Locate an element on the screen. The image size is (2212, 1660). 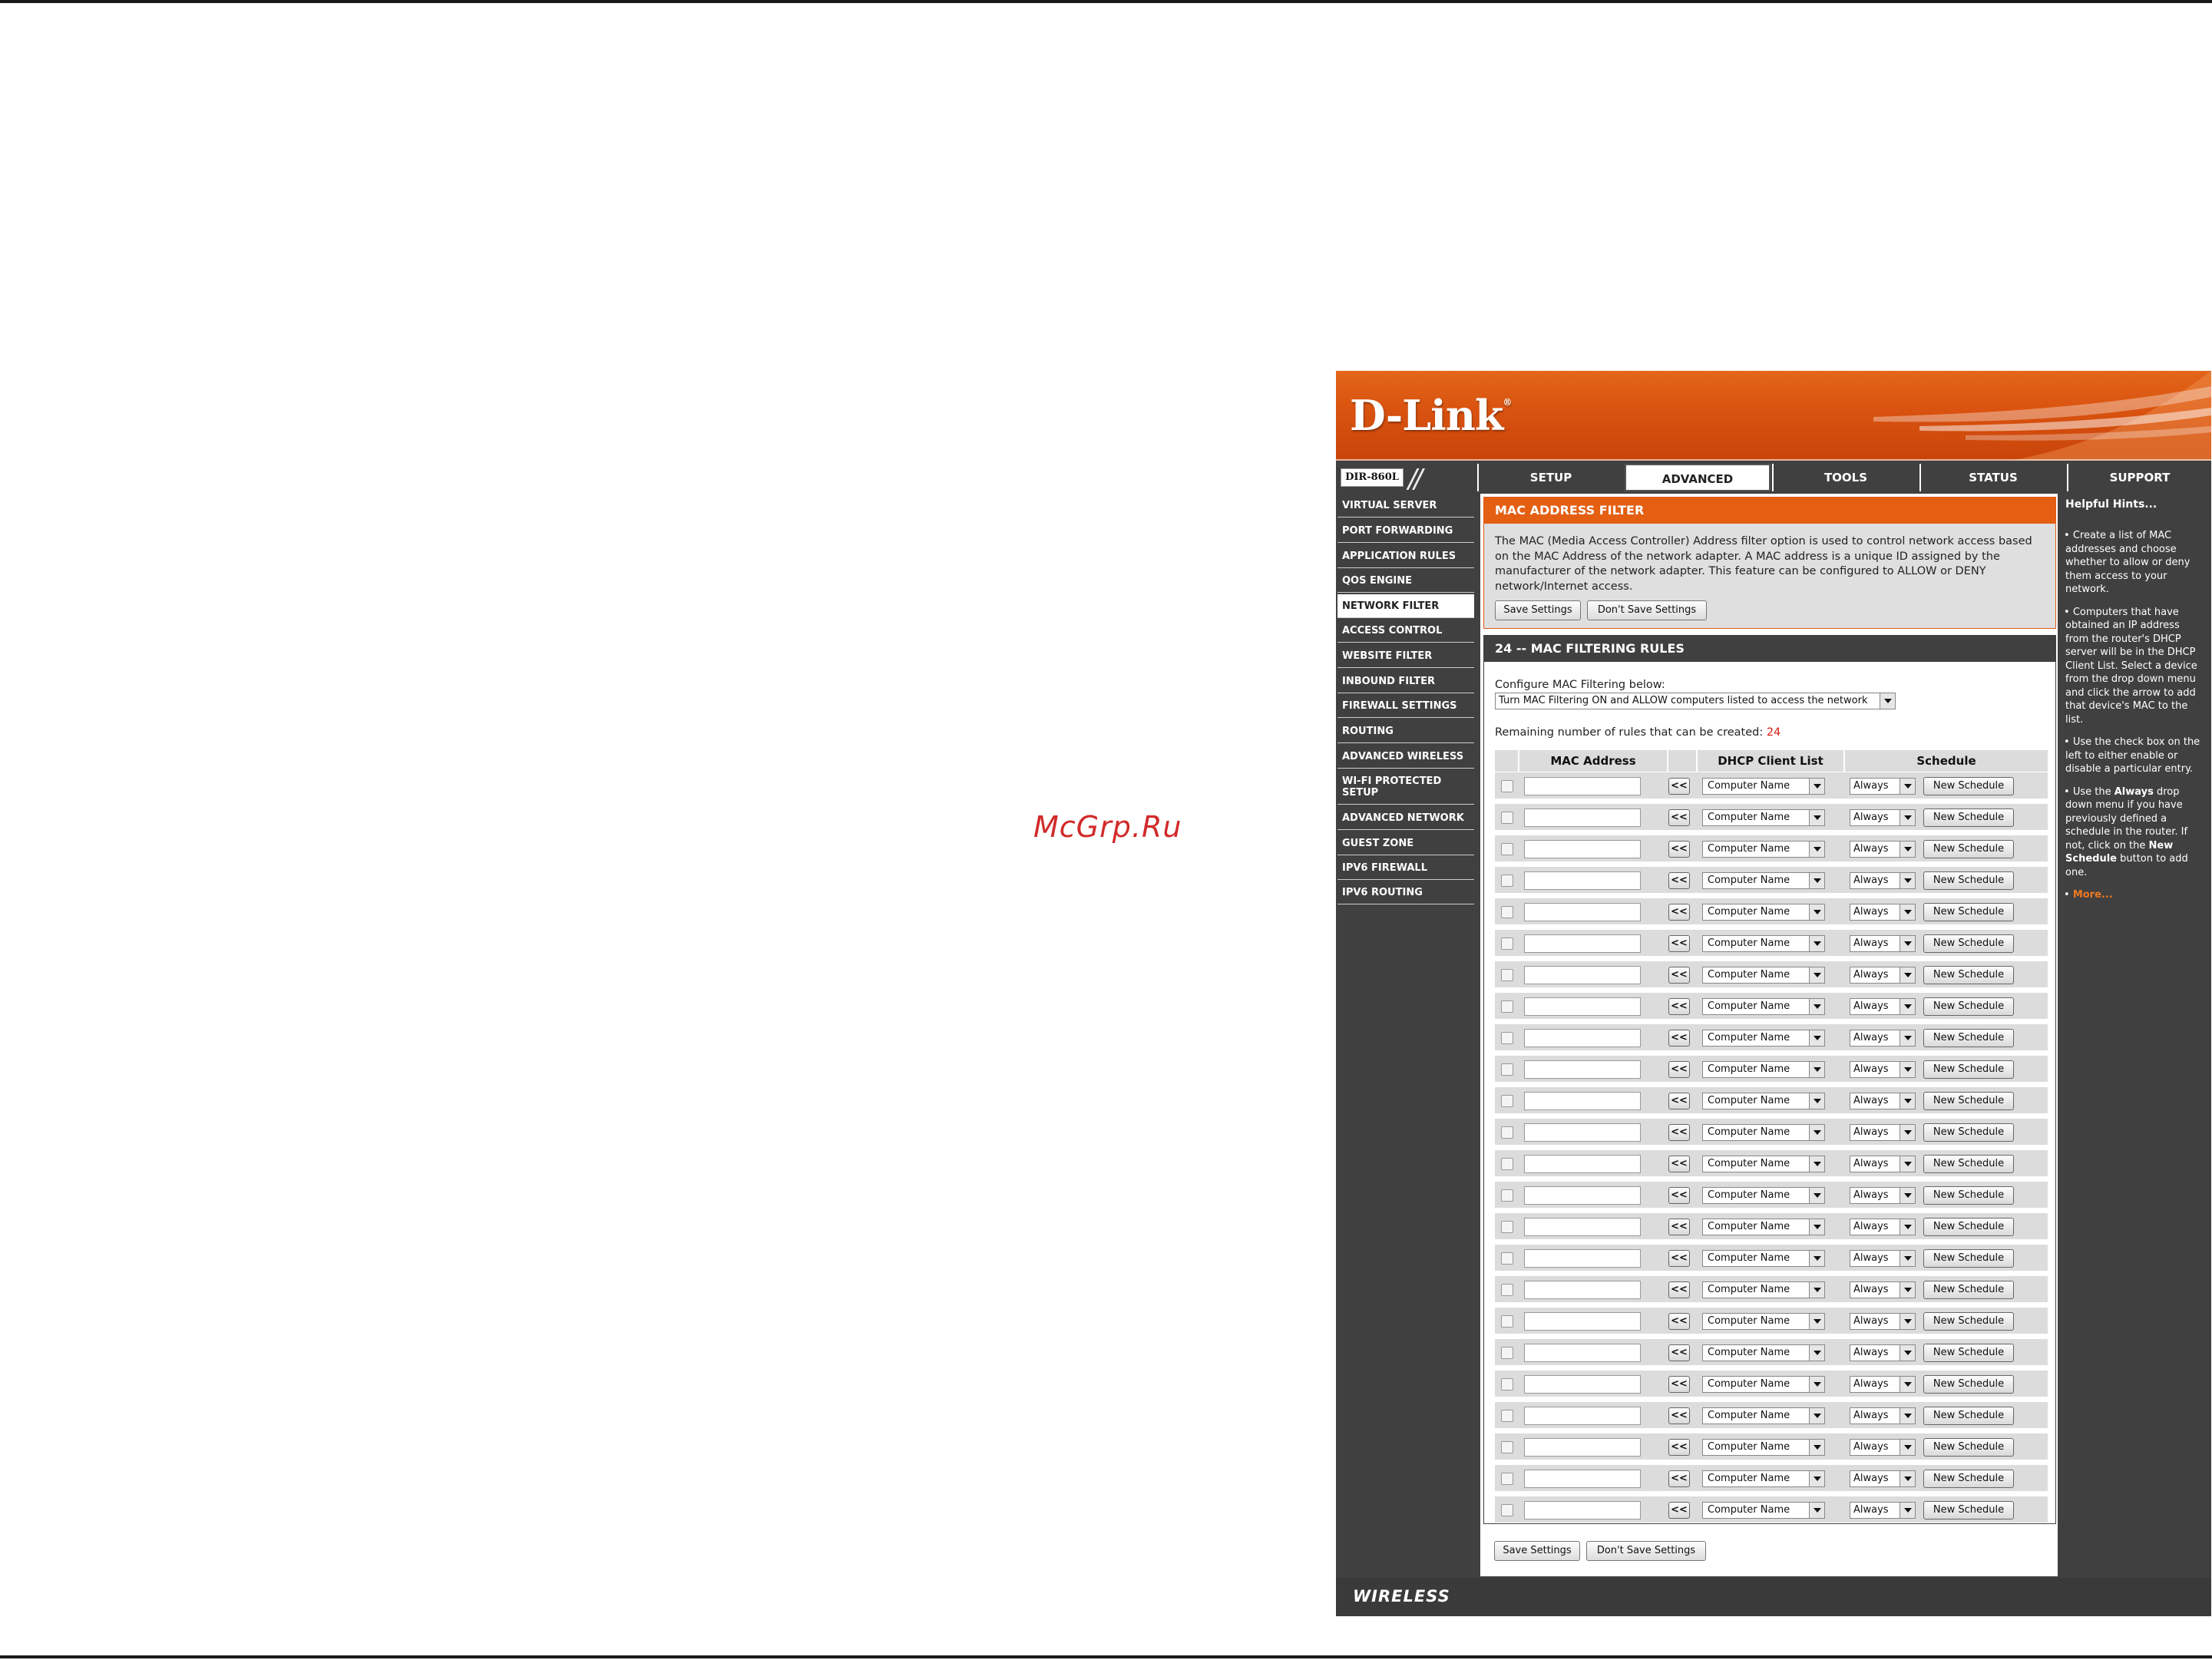
sidebar-item-qos-engine: QOS ENGINE is located at coordinates (1405, 581).